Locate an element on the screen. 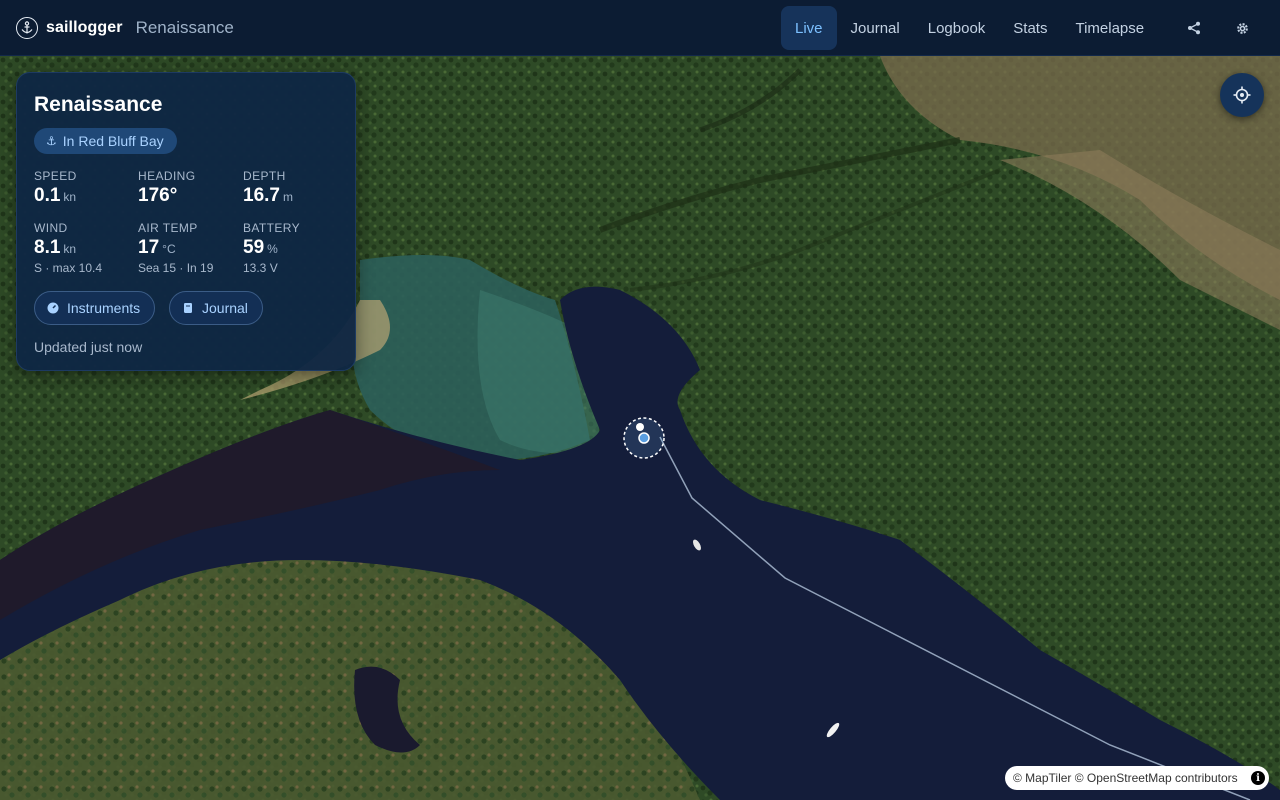 The height and width of the screenshot is (800, 1280). wind-value: 8.1 is located at coordinates (47, 247).